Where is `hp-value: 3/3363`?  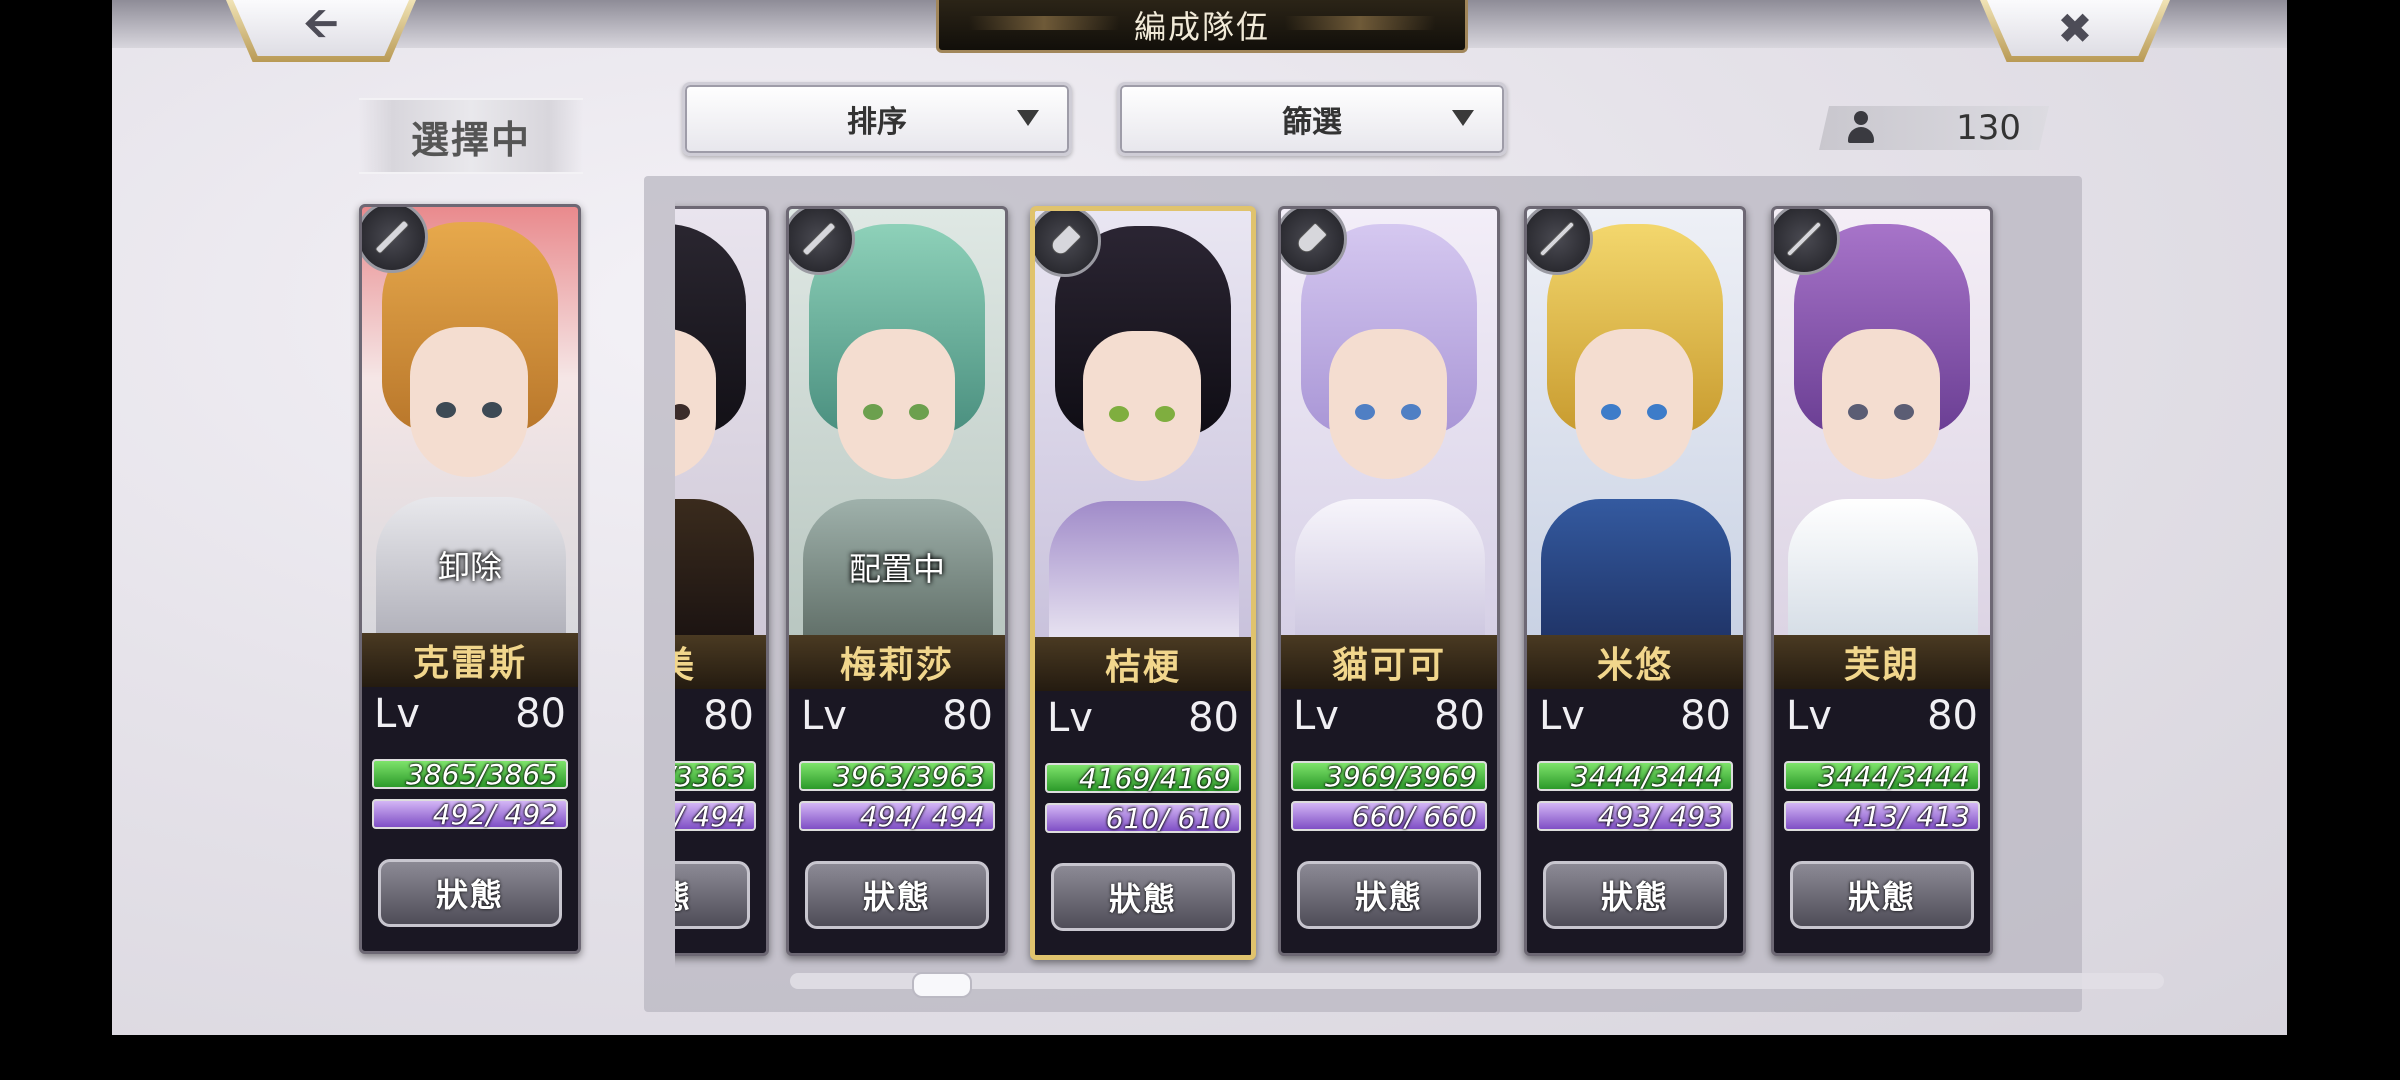
hp-value: 3/3363 is located at coordinates (710, 776).